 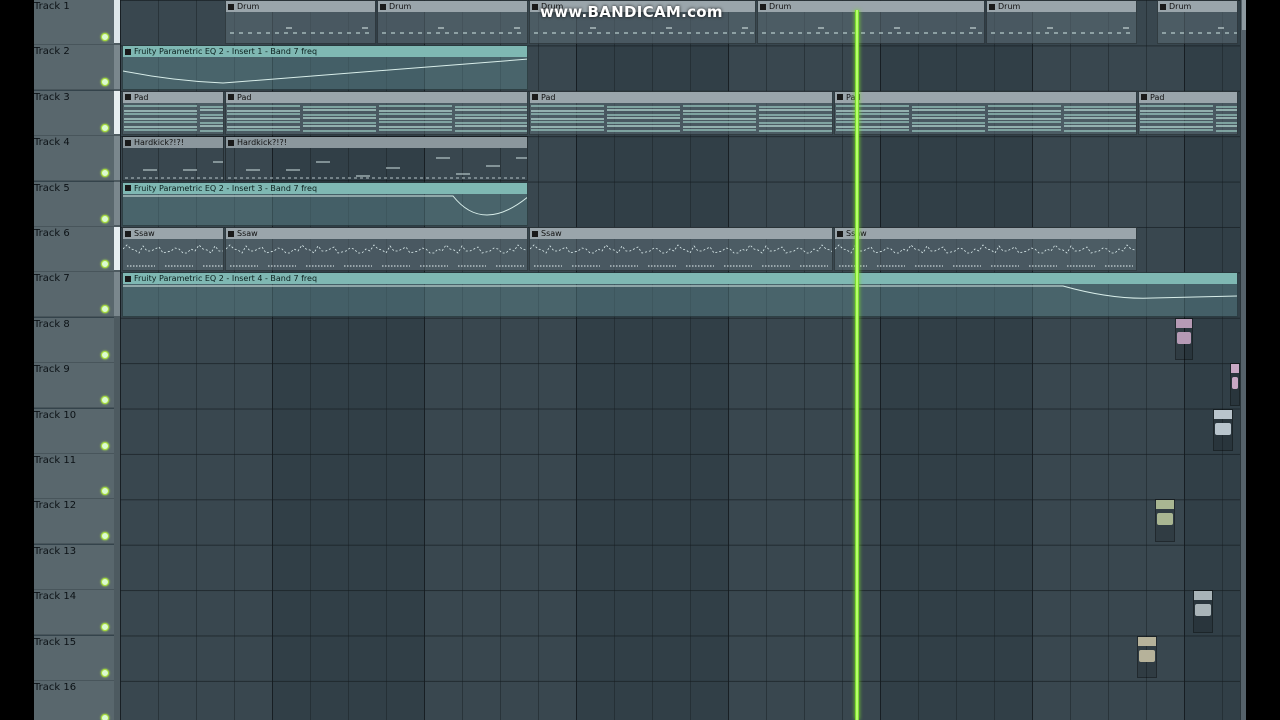 I want to click on track-header: Track 3, so click(x=74, y=113).